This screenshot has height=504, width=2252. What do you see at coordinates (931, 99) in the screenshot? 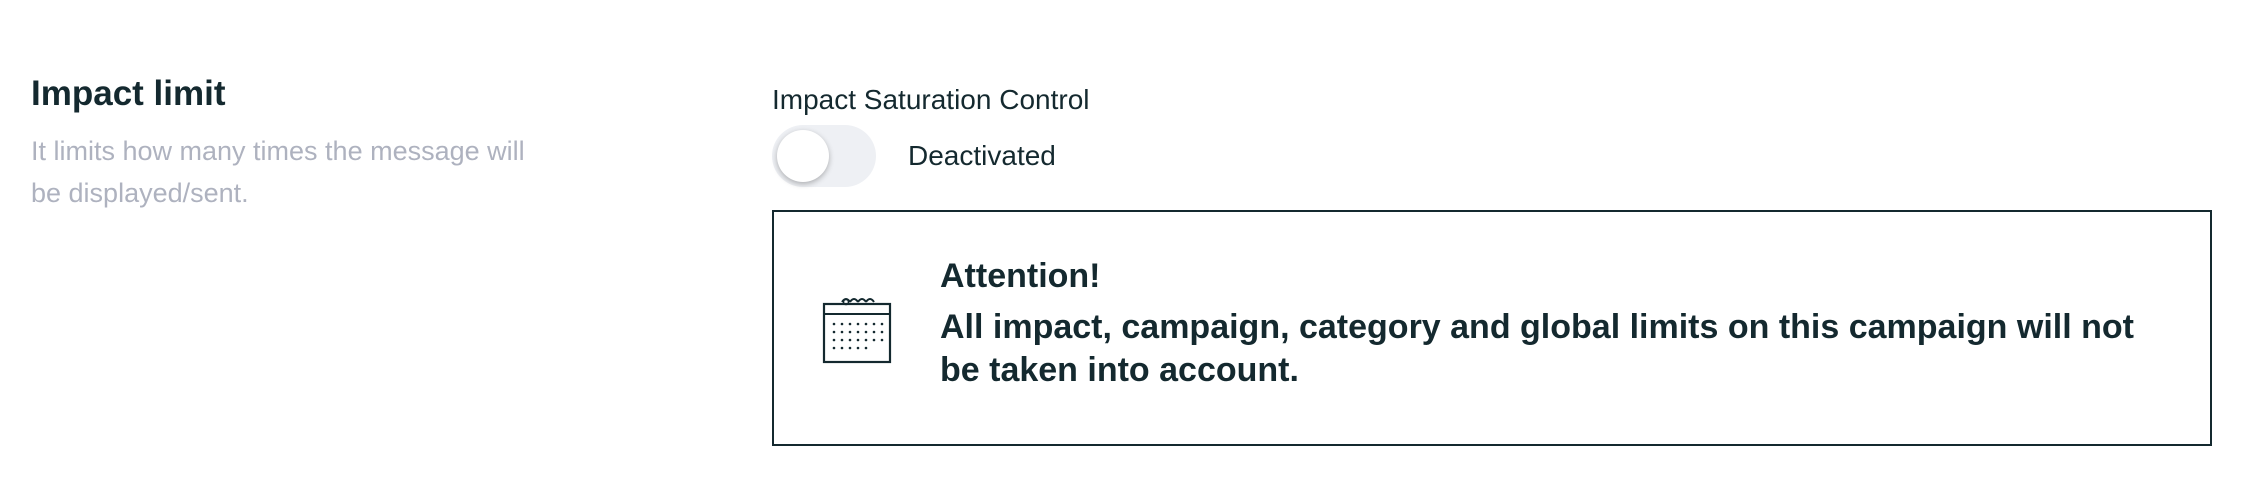
I see `saturation-control-label: Impact Saturation Control` at bounding box center [931, 99].